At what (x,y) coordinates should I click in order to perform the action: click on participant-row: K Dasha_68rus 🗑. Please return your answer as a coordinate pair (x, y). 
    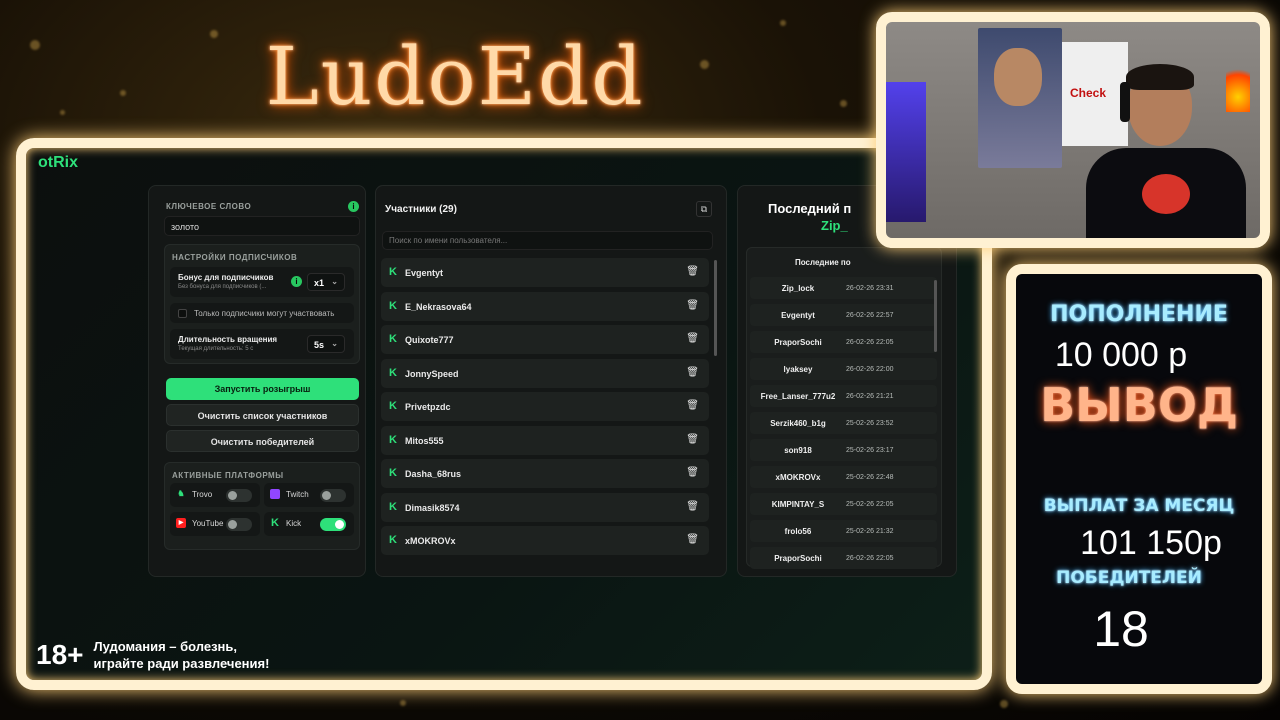
    Looking at the image, I should click on (545, 473).